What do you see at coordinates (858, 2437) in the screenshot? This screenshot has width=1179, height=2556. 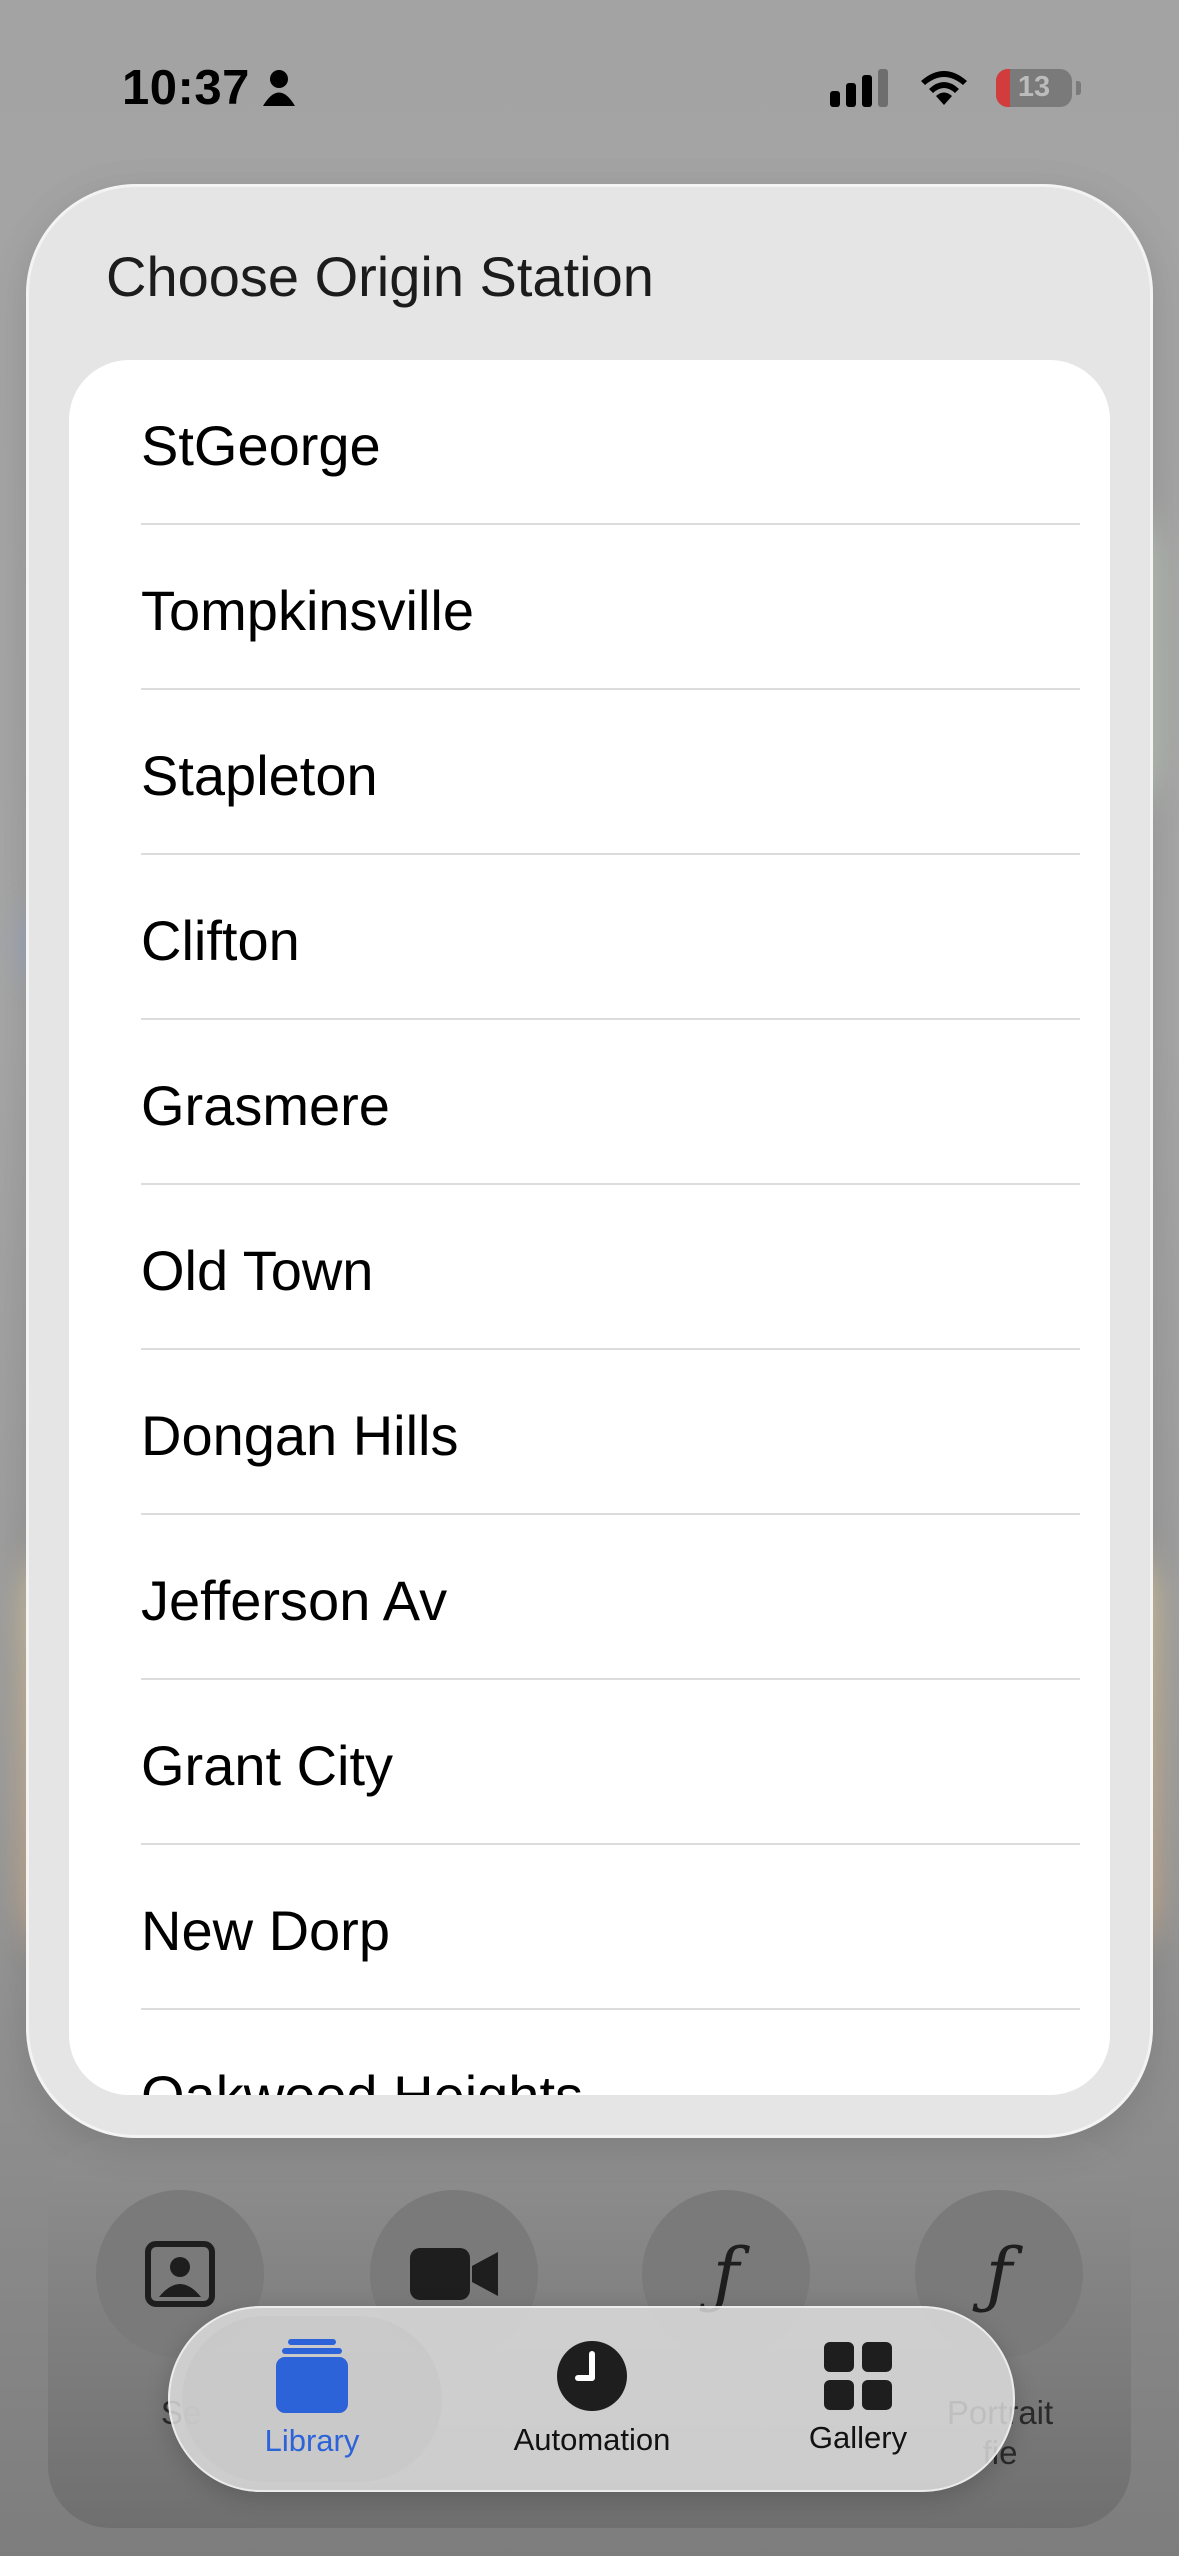 I see `tab-label: Gallery` at bounding box center [858, 2437].